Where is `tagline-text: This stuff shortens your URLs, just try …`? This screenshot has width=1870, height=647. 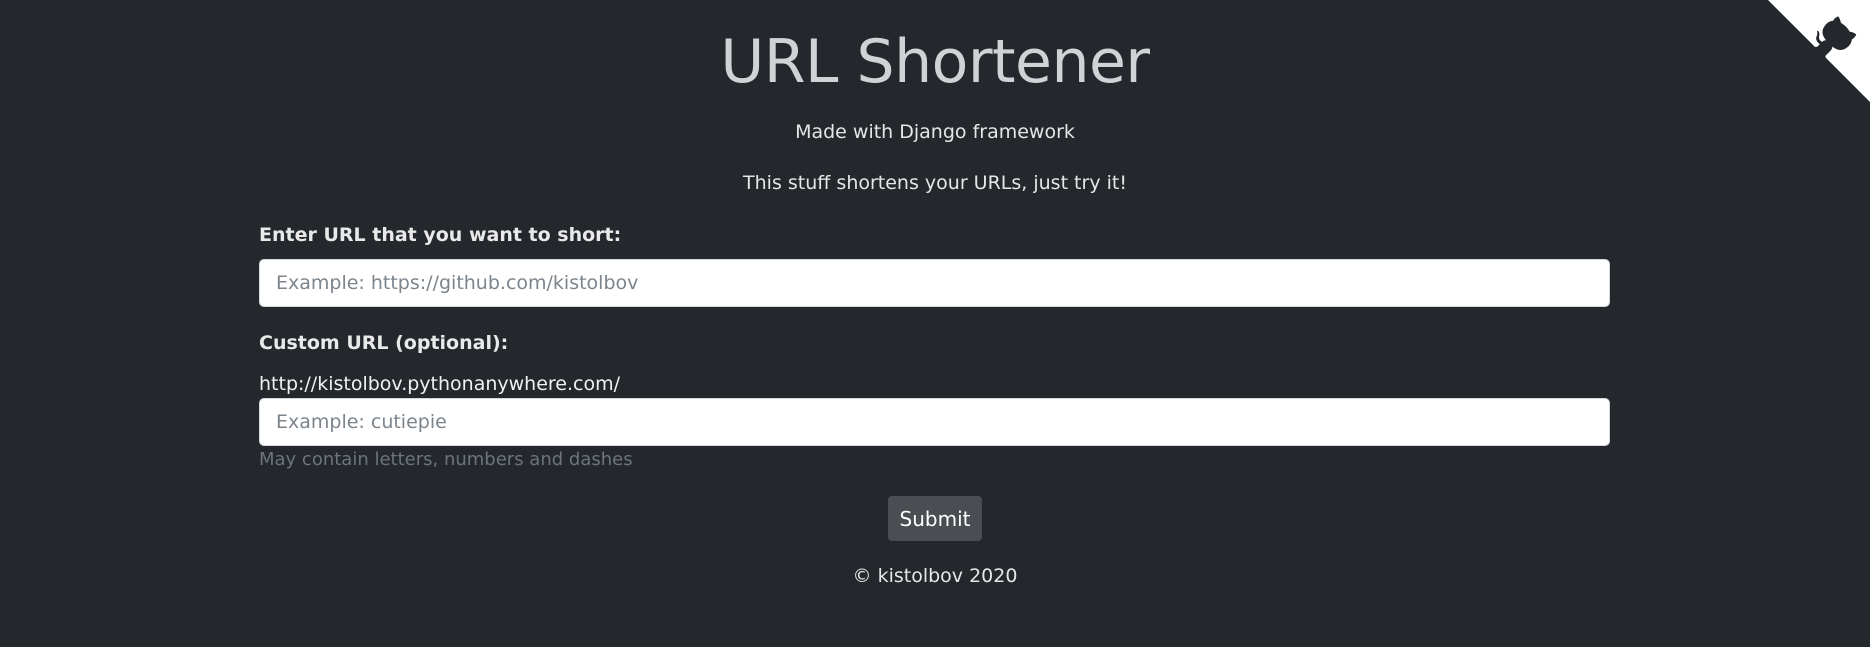
tagline-text: This stuff shortens your URLs, just try … is located at coordinates (935, 183).